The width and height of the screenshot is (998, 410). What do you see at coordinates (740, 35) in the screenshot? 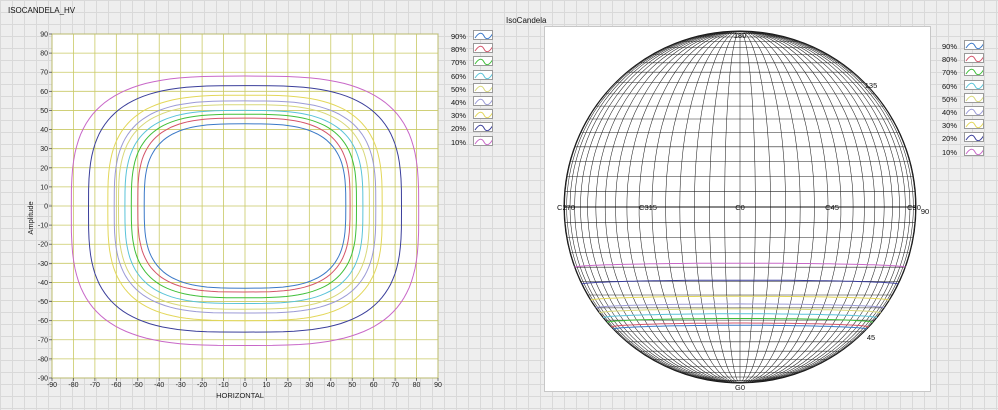
I see `angle-label: 180` at bounding box center [740, 35].